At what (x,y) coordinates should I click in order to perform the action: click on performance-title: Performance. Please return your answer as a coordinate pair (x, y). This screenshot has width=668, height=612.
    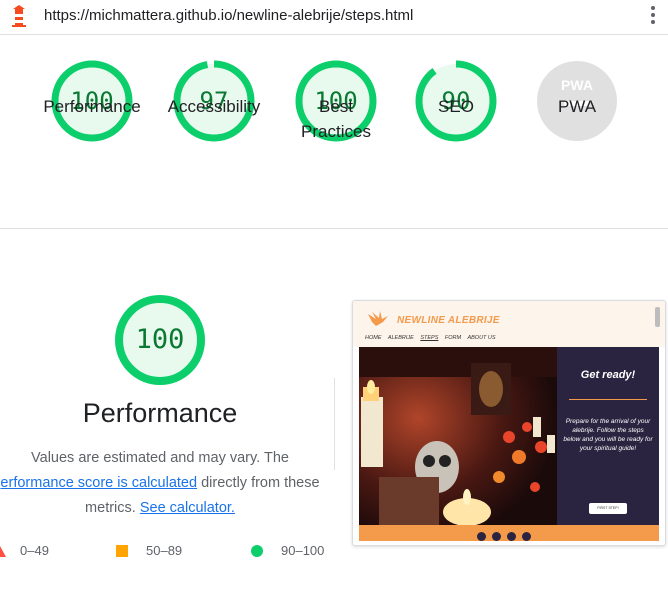
    Looking at the image, I should click on (160, 413).